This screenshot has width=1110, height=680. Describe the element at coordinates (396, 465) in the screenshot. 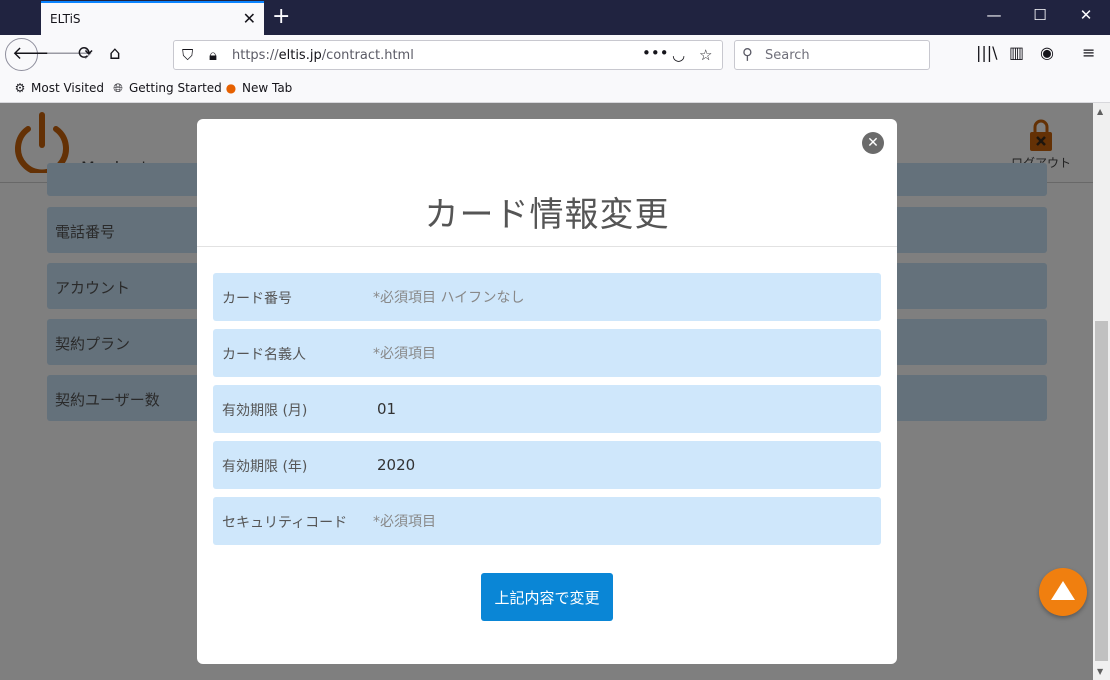

I see `expiry-year-select: 2020` at that location.